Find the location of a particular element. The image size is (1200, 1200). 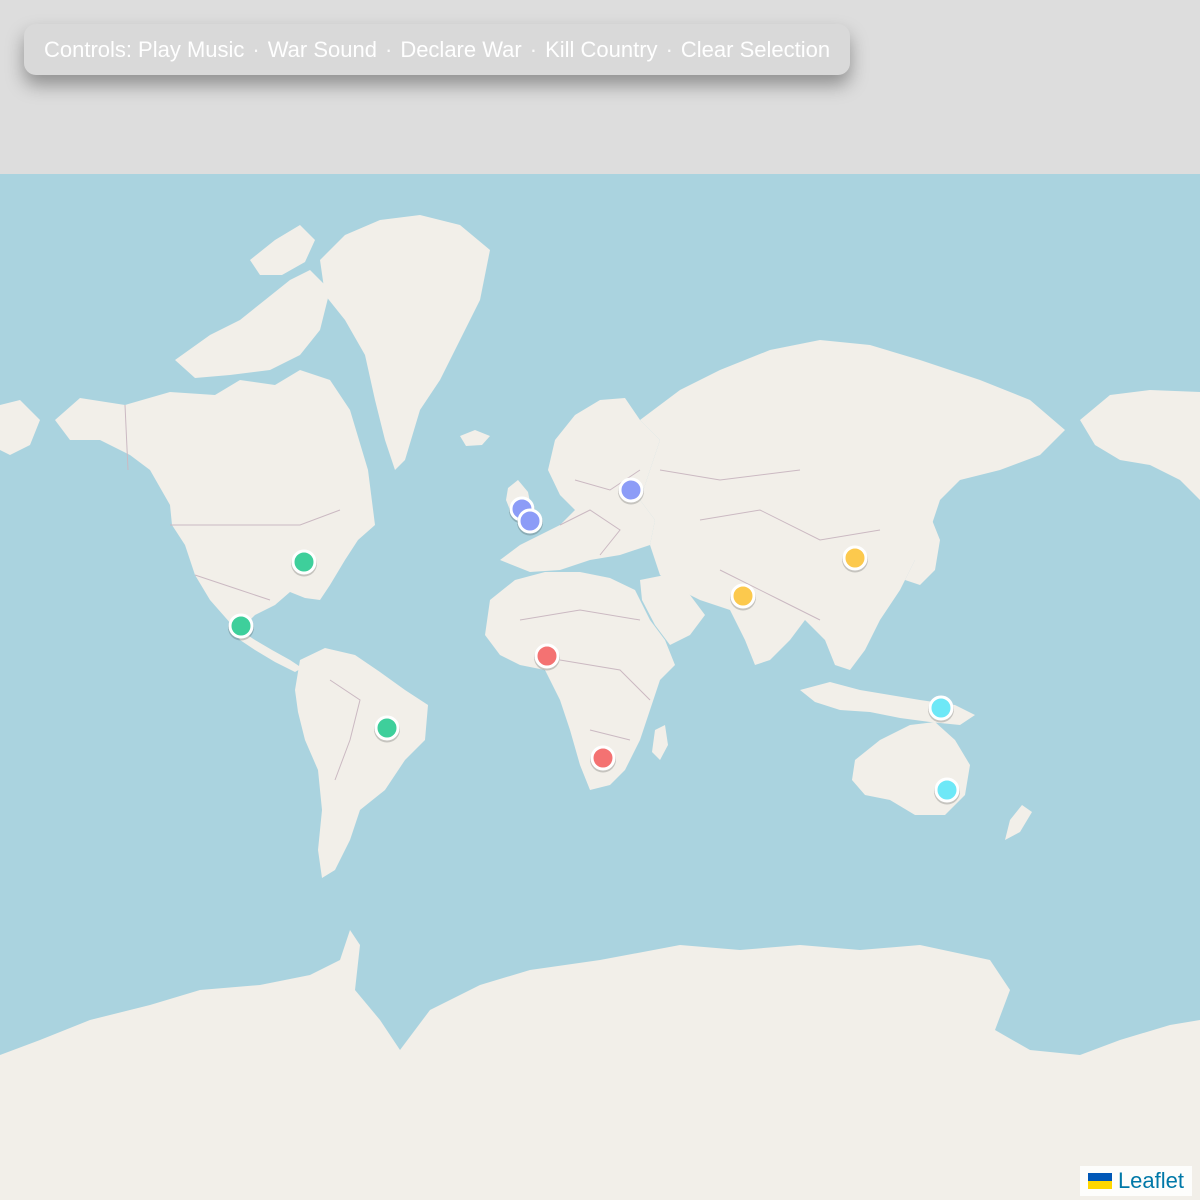

country-marker-usa-east is located at coordinates (304, 562).